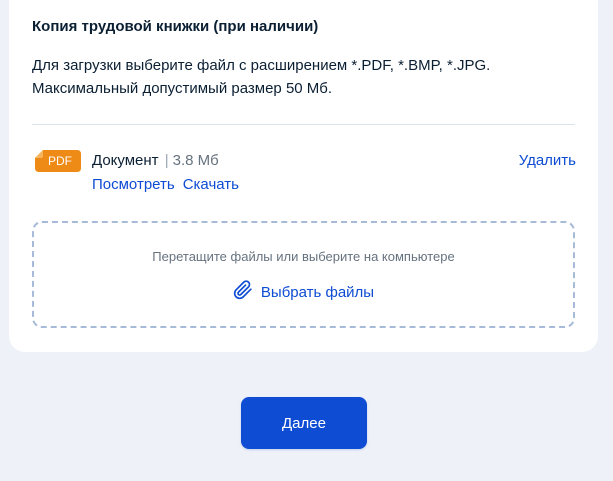 The height and width of the screenshot is (481, 613). Describe the element at coordinates (317, 292) in the screenshot. I see `choose-files-label: Выбрать файлы` at that location.